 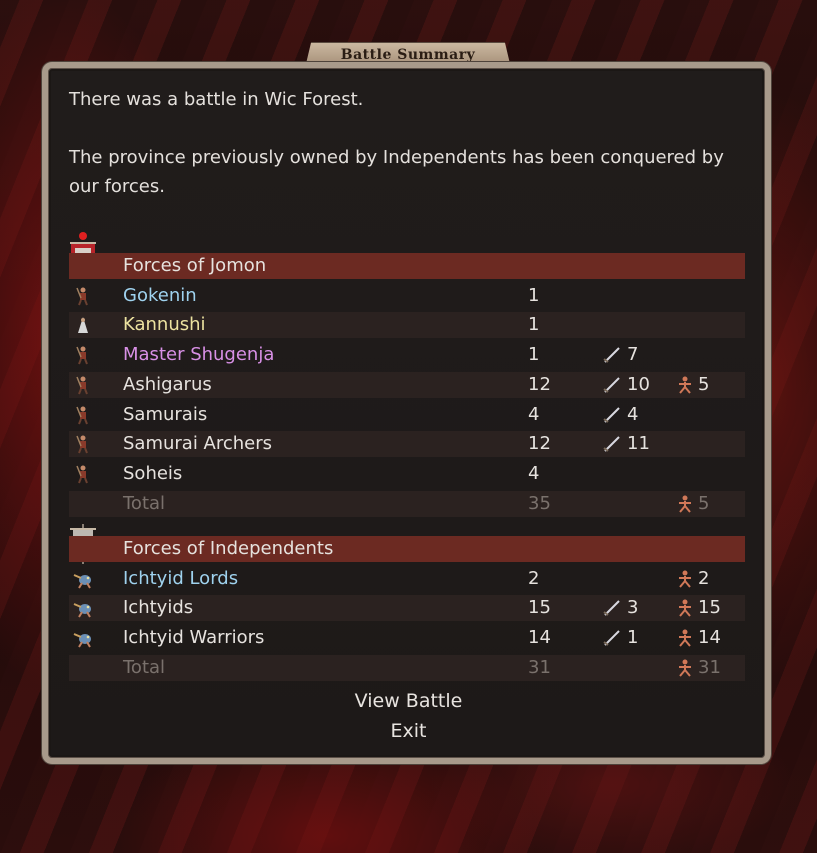 What do you see at coordinates (704, 384) in the screenshot?
I see `losses-value: 5` at bounding box center [704, 384].